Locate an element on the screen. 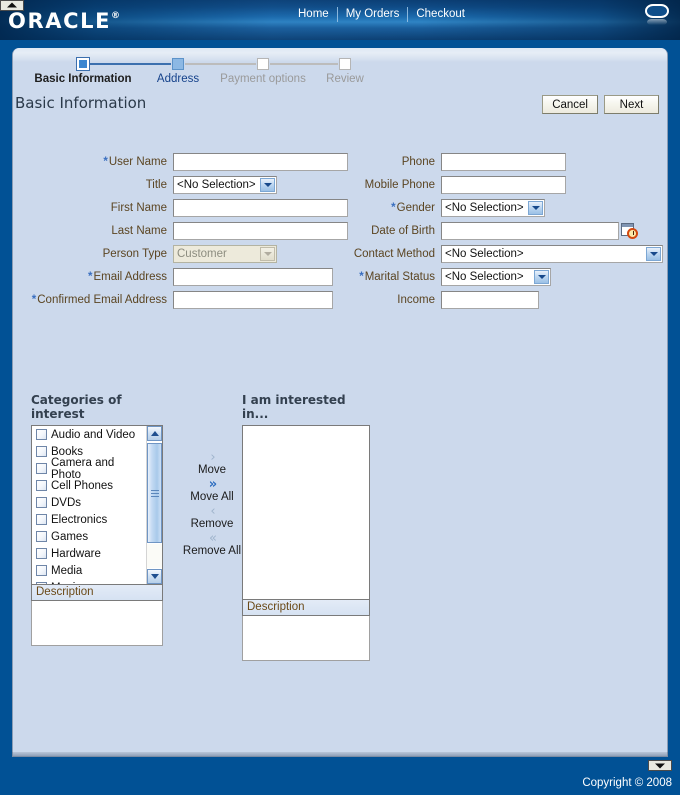 The width and height of the screenshot is (680, 795). select-marital-status: <No Selection> is located at coordinates (496, 277).